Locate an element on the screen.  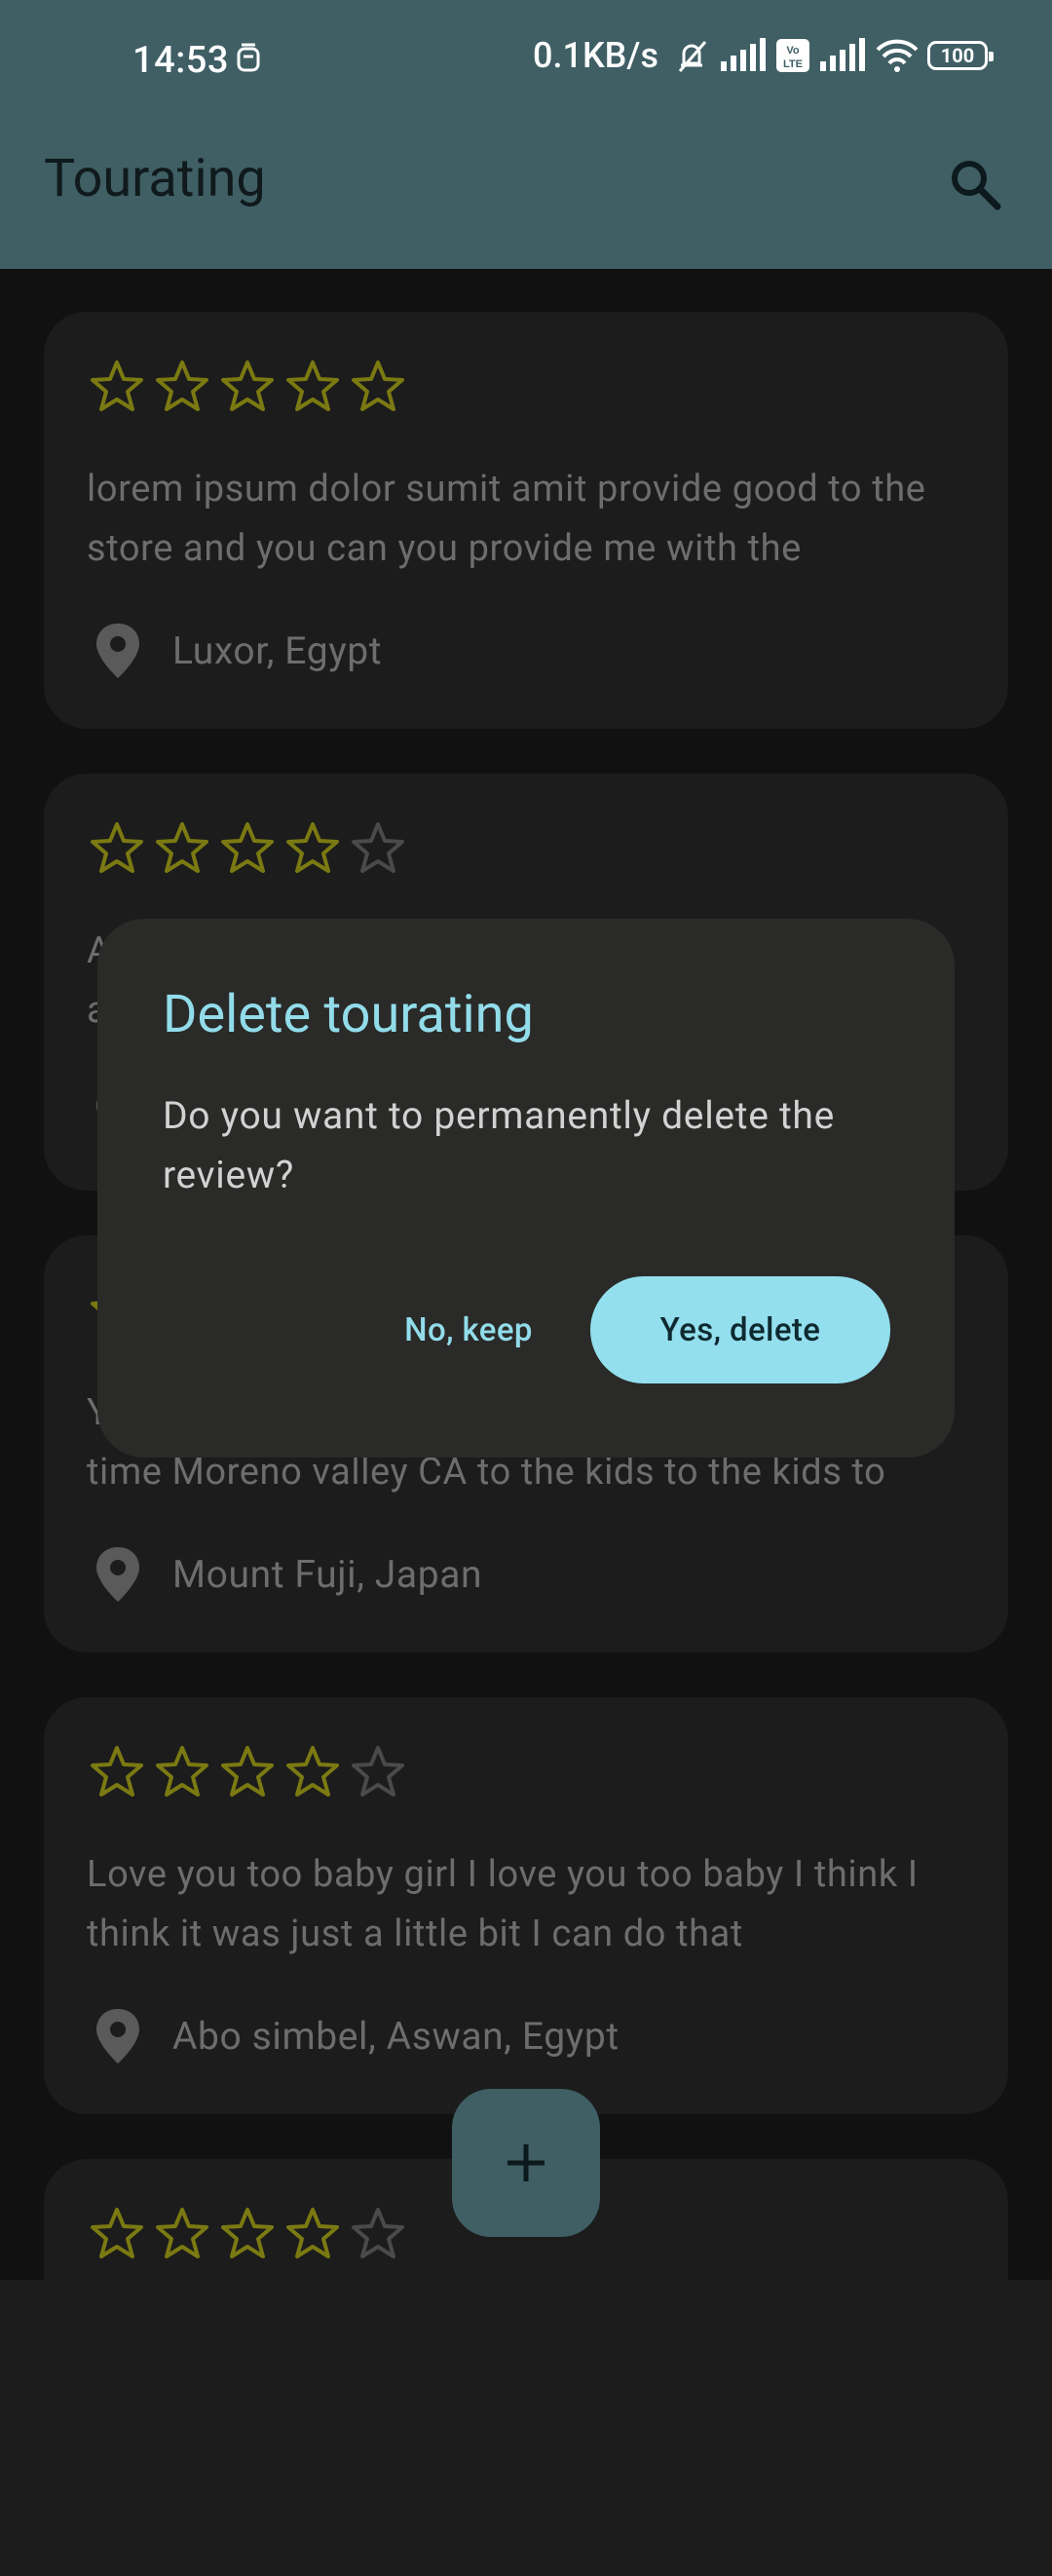
app-bar: 14:53 0.1KB/s Vo LTE 100 Tourating is located at coordinates (526, 134).